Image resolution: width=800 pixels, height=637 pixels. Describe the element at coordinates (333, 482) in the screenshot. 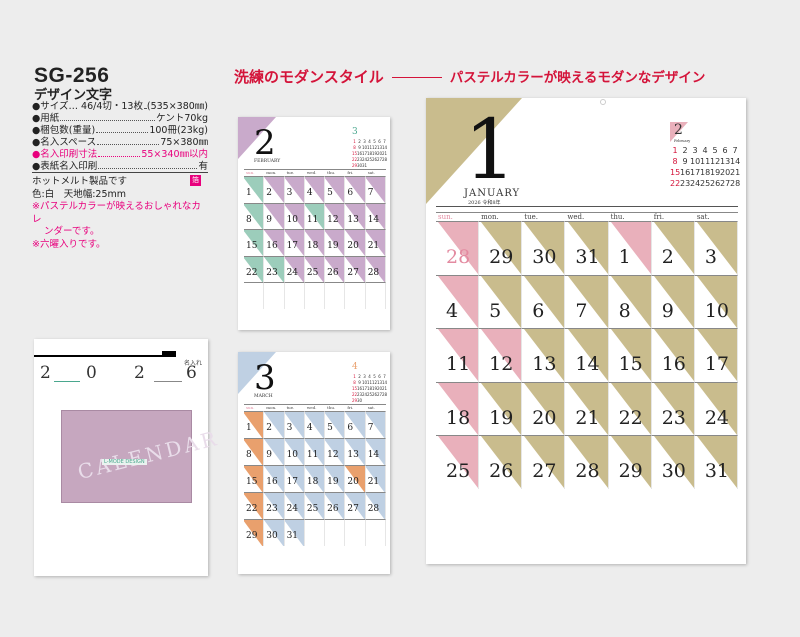

I see `day-number: 19` at that location.